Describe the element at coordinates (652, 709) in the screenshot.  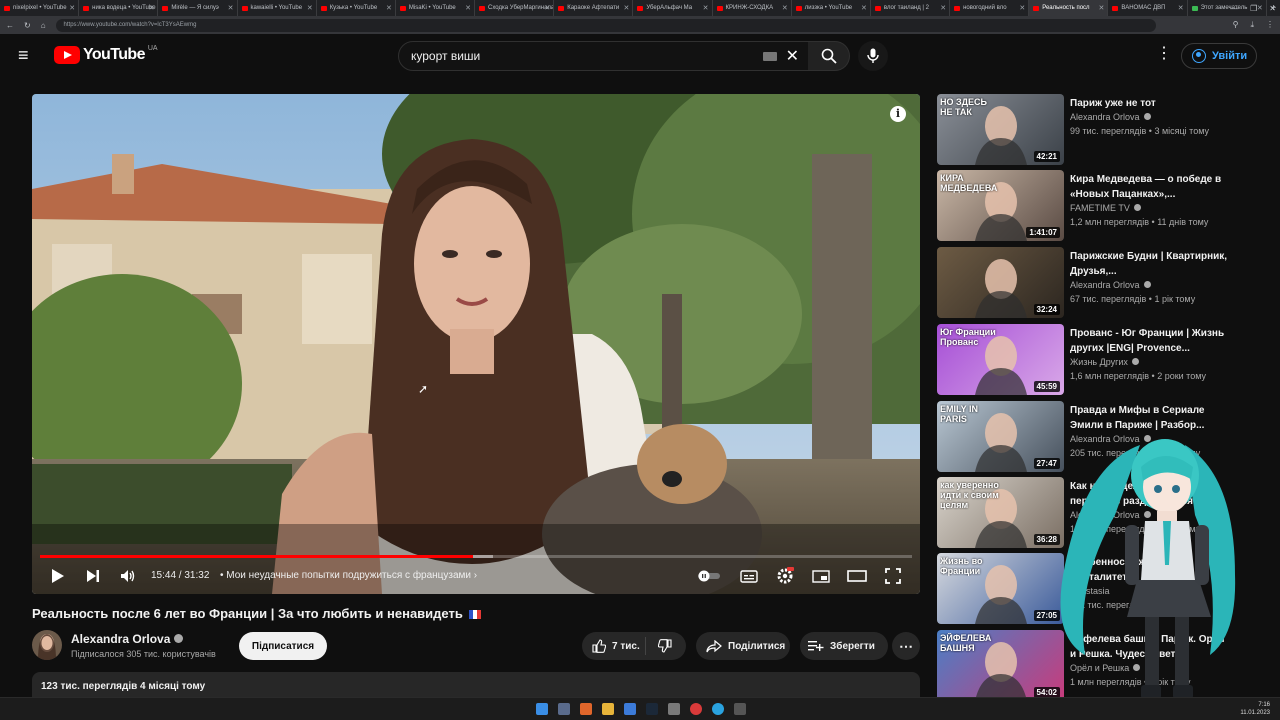
I see `steam-icon` at that location.